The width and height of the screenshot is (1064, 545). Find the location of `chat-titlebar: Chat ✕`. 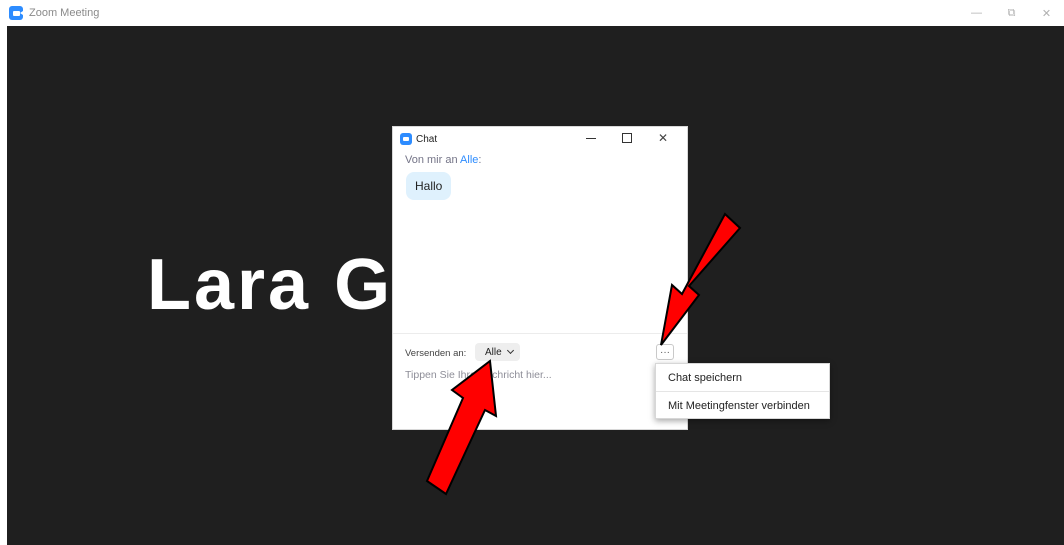

chat-titlebar: Chat ✕ is located at coordinates (540, 139).